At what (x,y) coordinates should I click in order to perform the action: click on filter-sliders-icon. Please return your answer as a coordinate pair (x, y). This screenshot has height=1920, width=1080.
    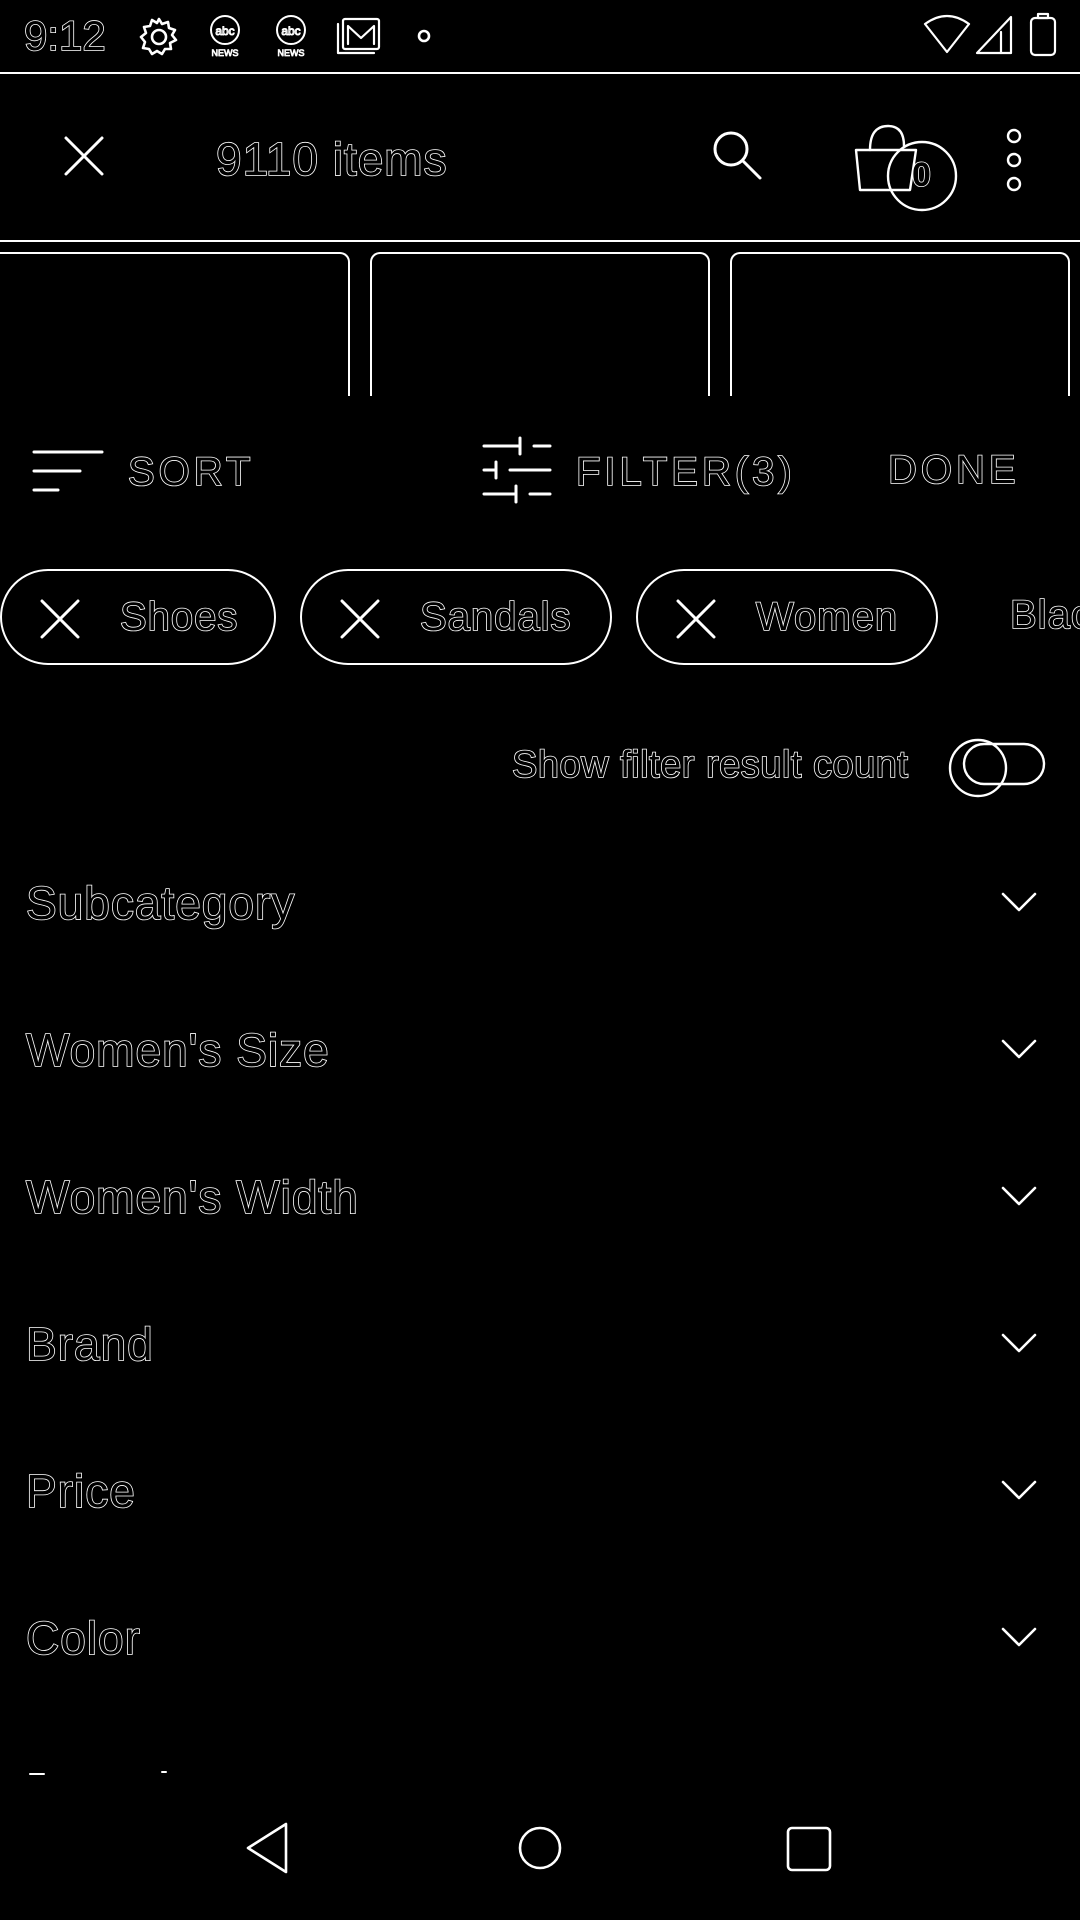
    Looking at the image, I should click on (517, 470).